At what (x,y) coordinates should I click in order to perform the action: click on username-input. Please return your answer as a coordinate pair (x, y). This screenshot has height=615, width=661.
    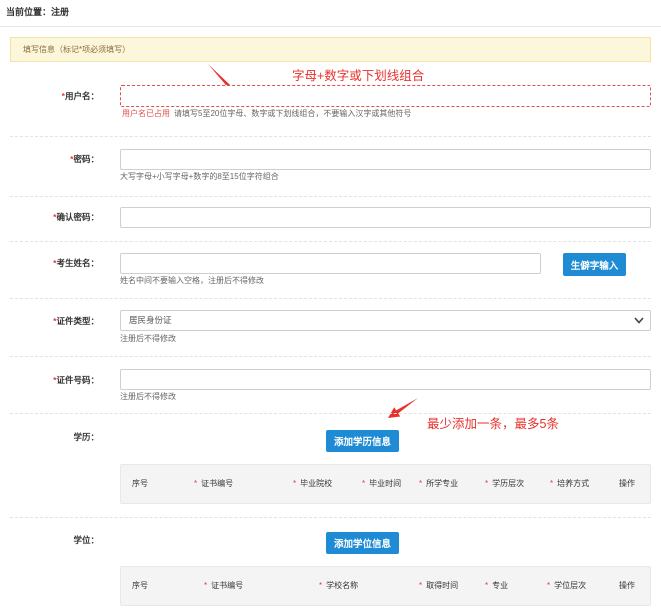
    Looking at the image, I should click on (385, 96).